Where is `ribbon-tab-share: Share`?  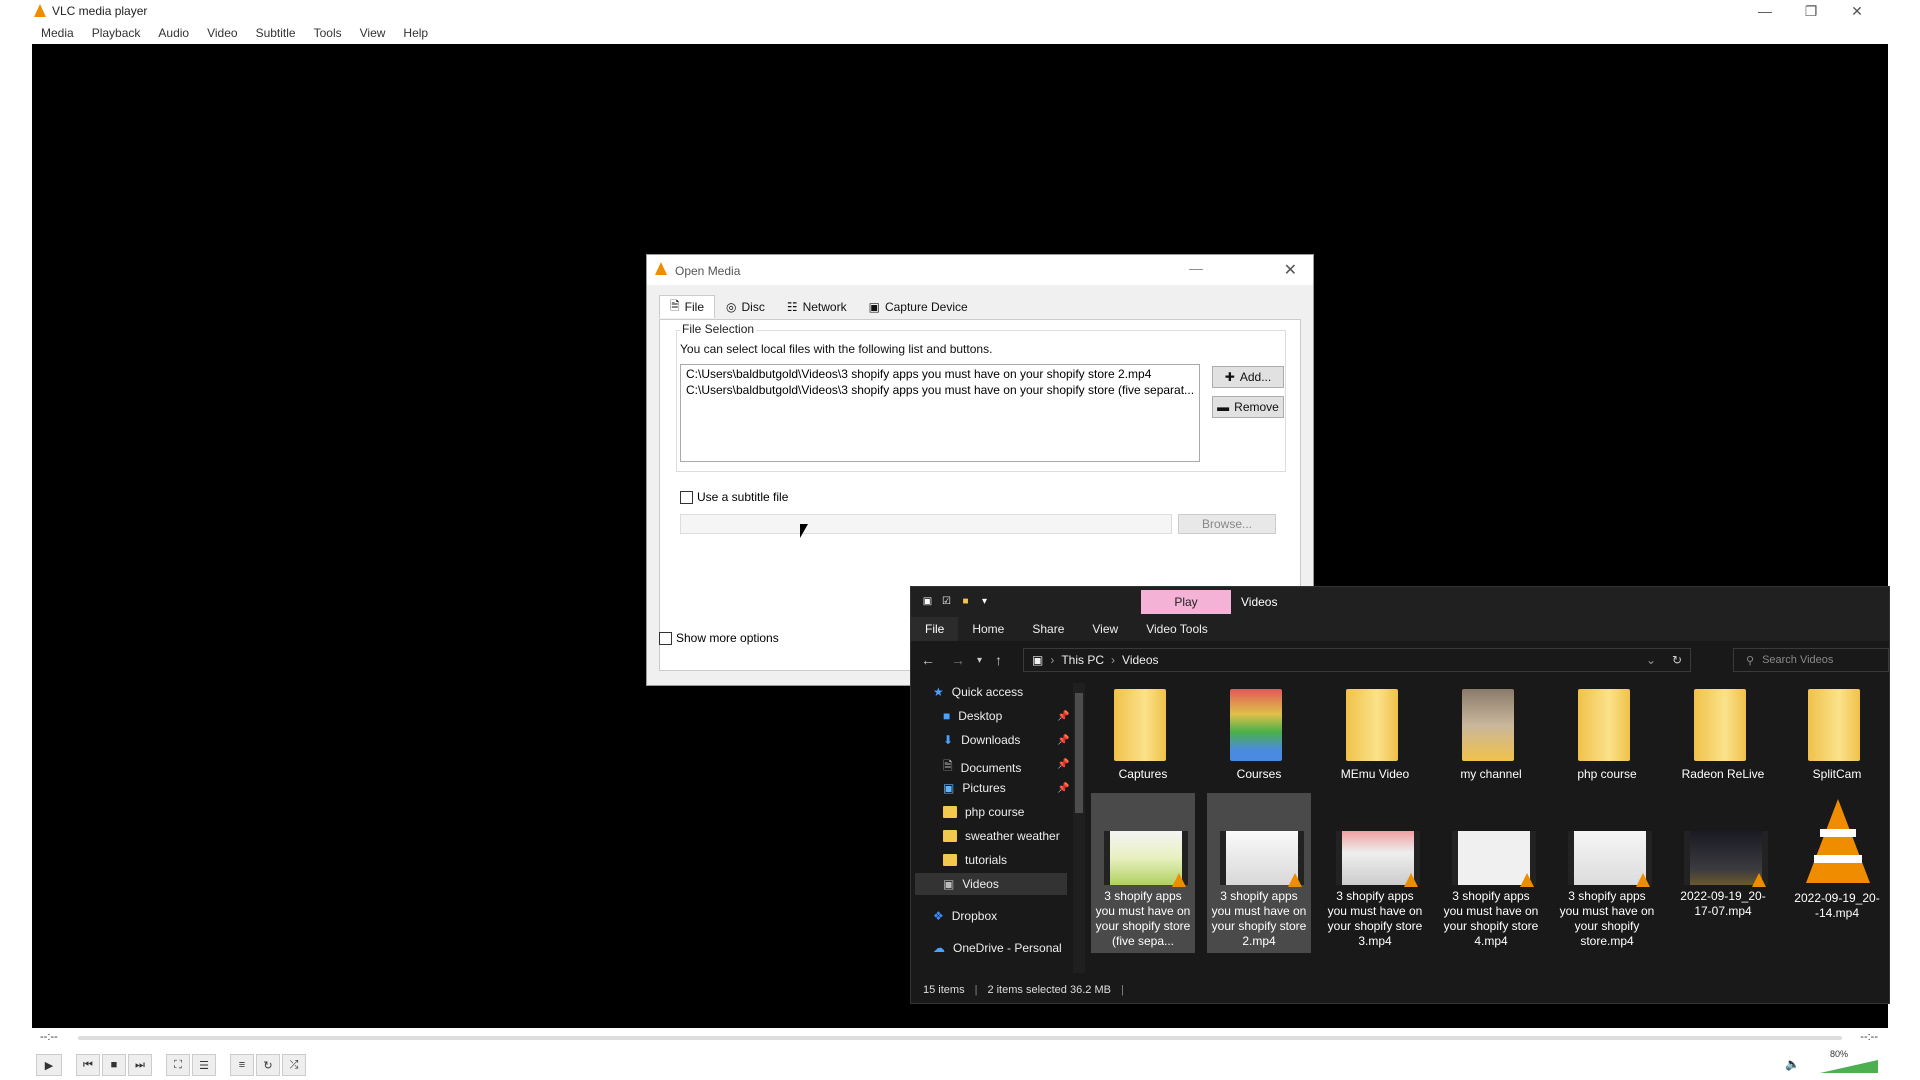
ribbon-tab-share: Share is located at coordinates (1048, 629).